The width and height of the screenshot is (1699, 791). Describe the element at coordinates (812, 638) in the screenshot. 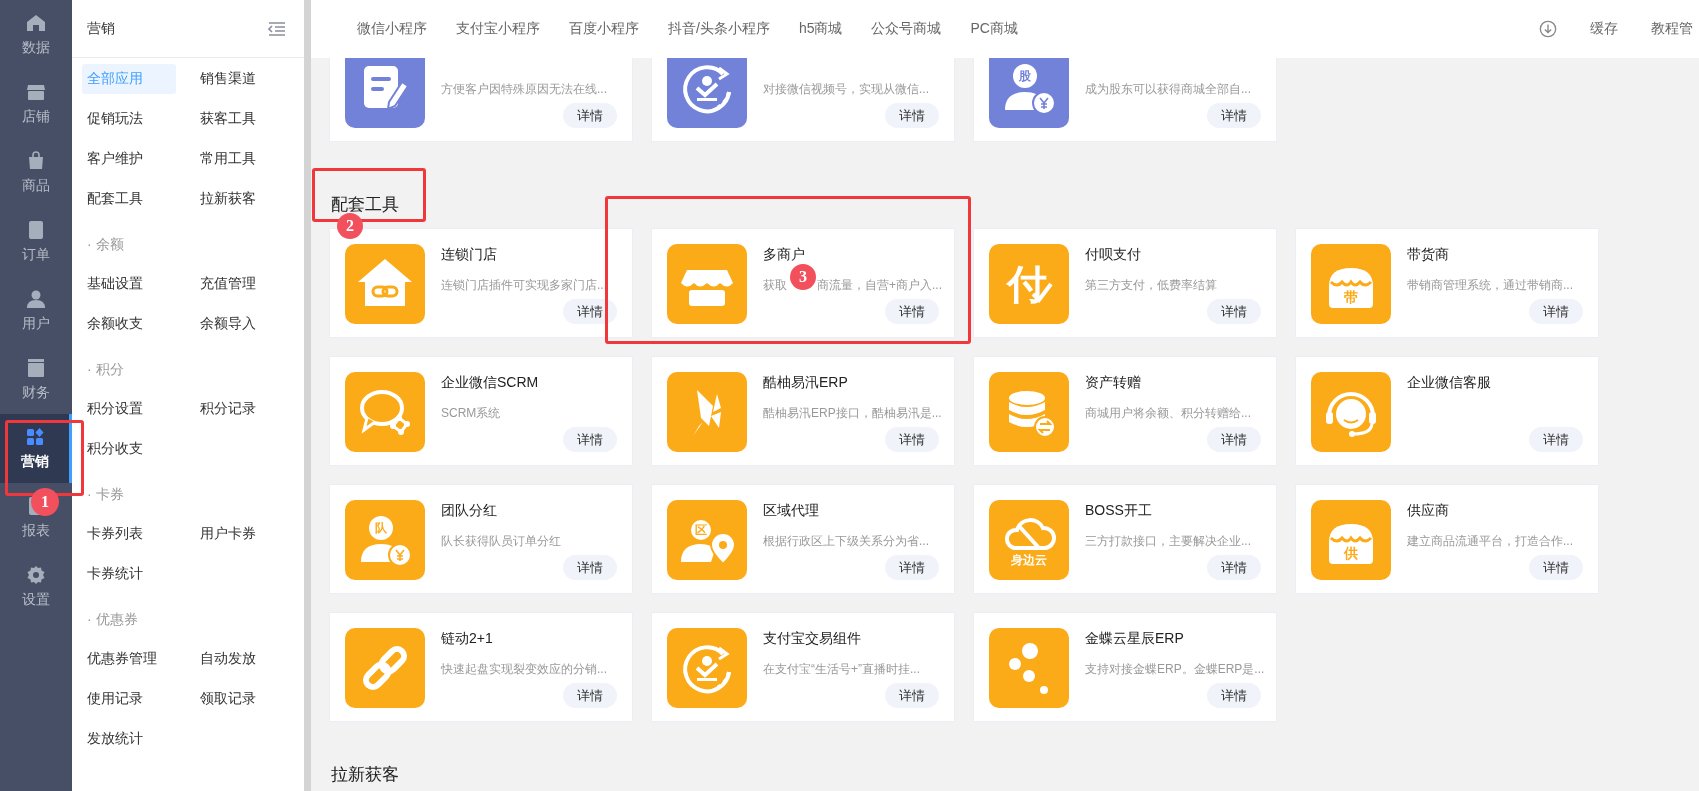

I see `app-title: 支付宝交易组件` at that location.